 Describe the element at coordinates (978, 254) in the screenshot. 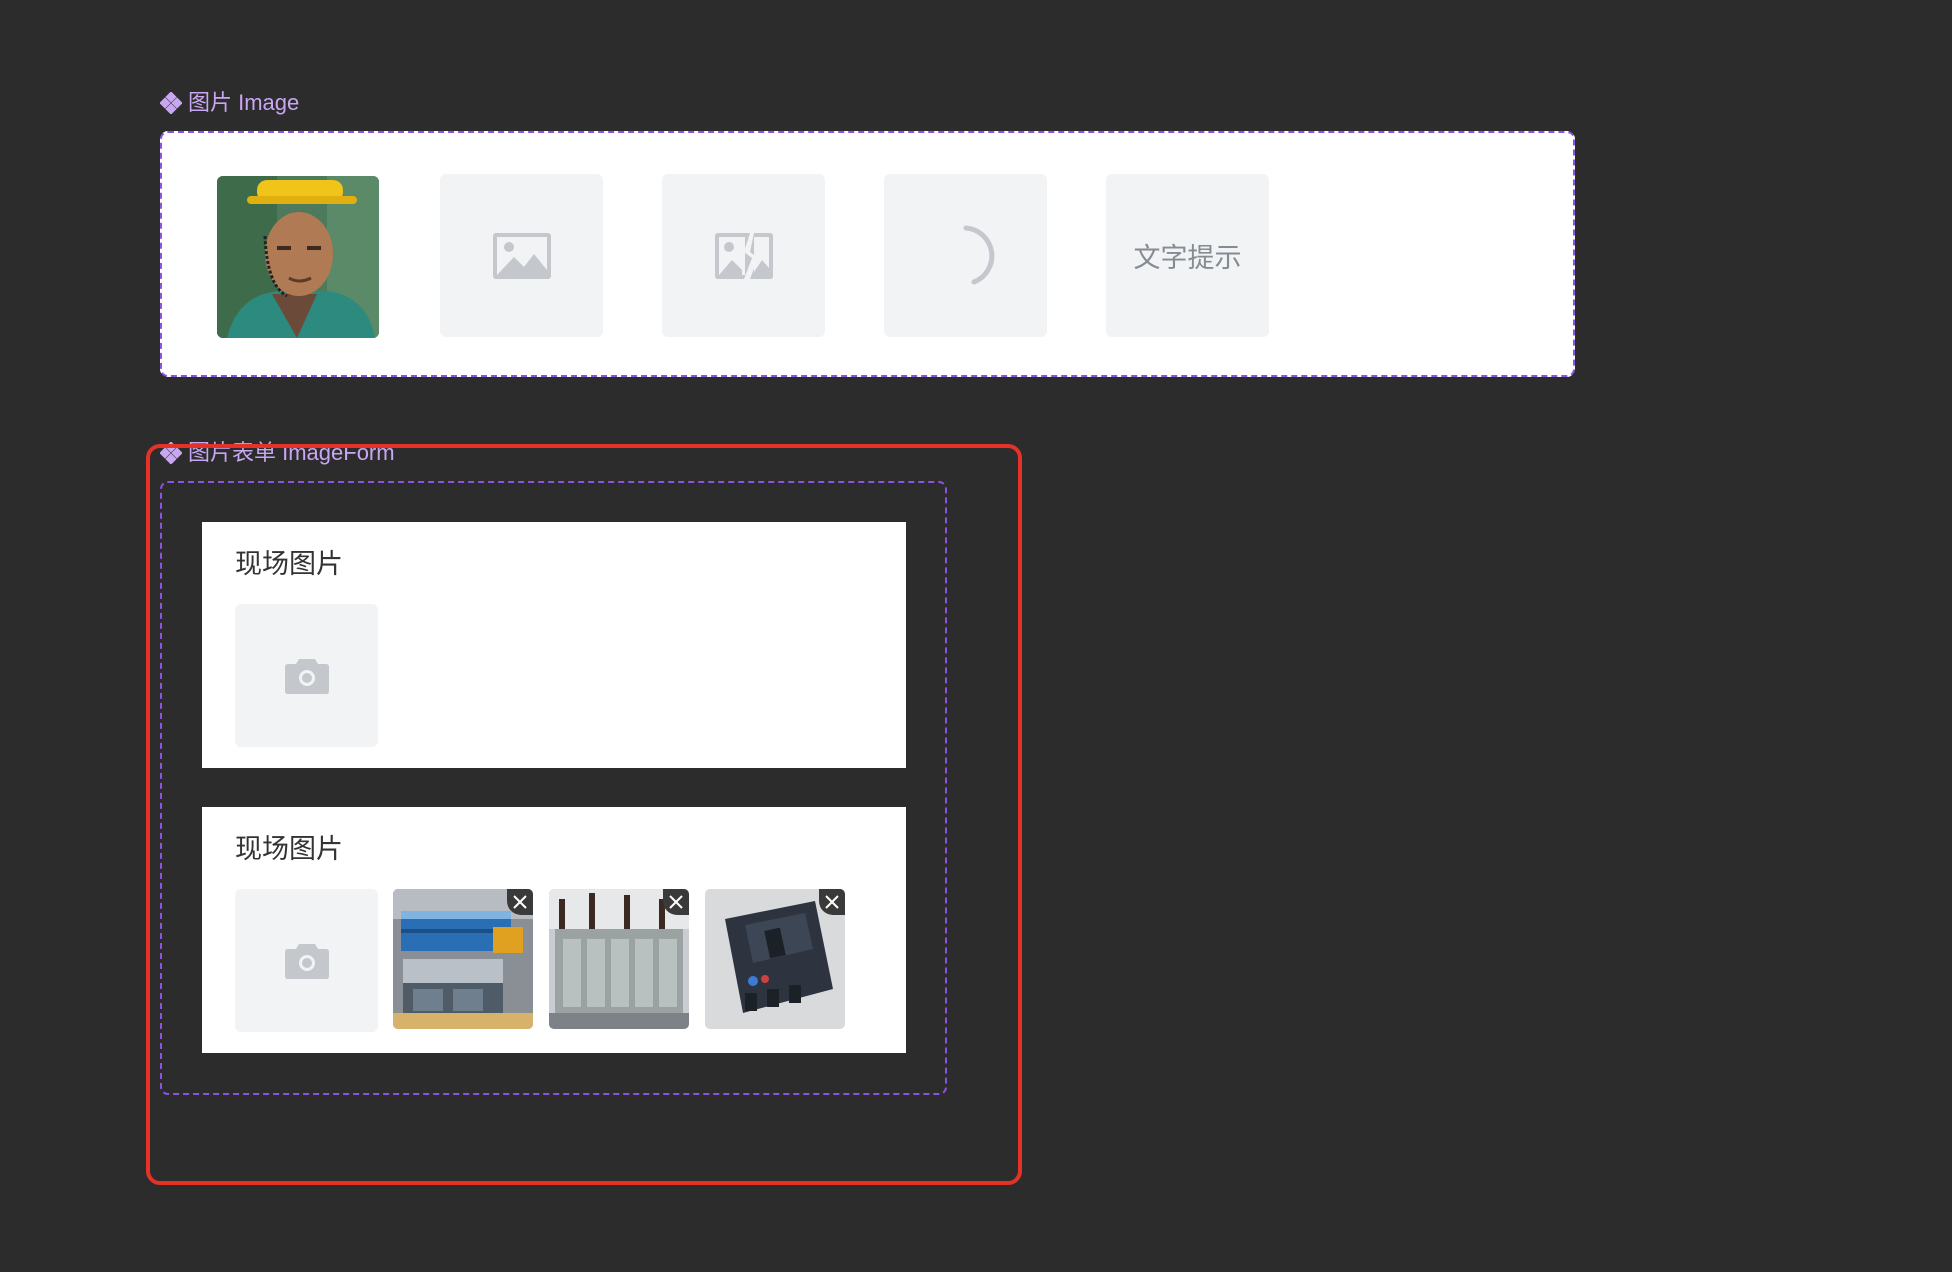

I see `loading-spinner-icon` at that location.